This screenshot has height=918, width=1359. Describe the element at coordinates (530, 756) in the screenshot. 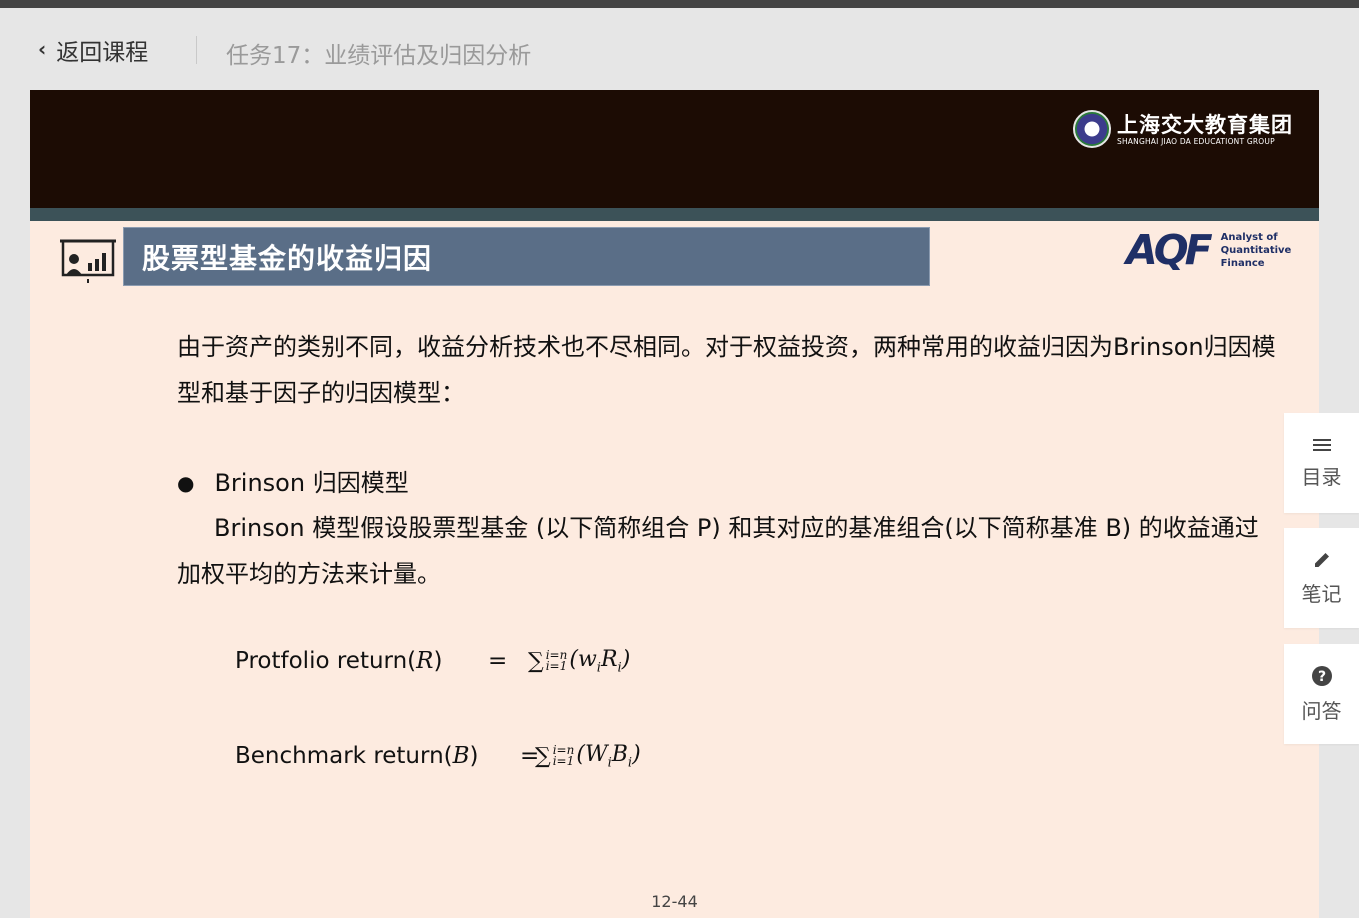

I see `formula2-equals: =` at that location.